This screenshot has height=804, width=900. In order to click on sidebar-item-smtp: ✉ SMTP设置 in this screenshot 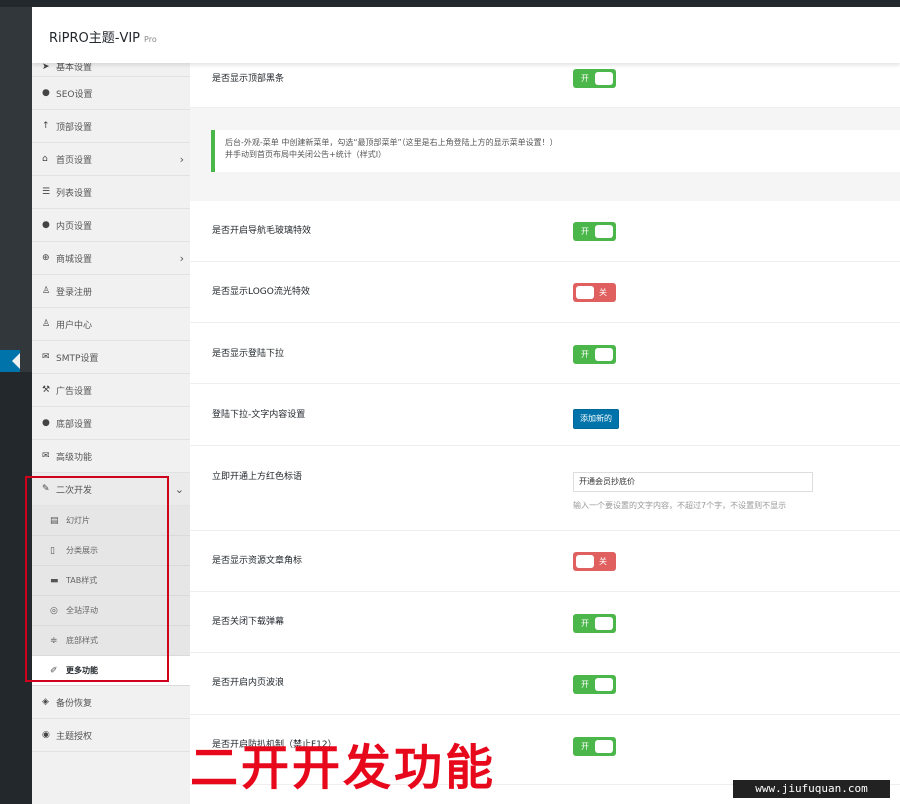, I will do `click(111, 357)`.